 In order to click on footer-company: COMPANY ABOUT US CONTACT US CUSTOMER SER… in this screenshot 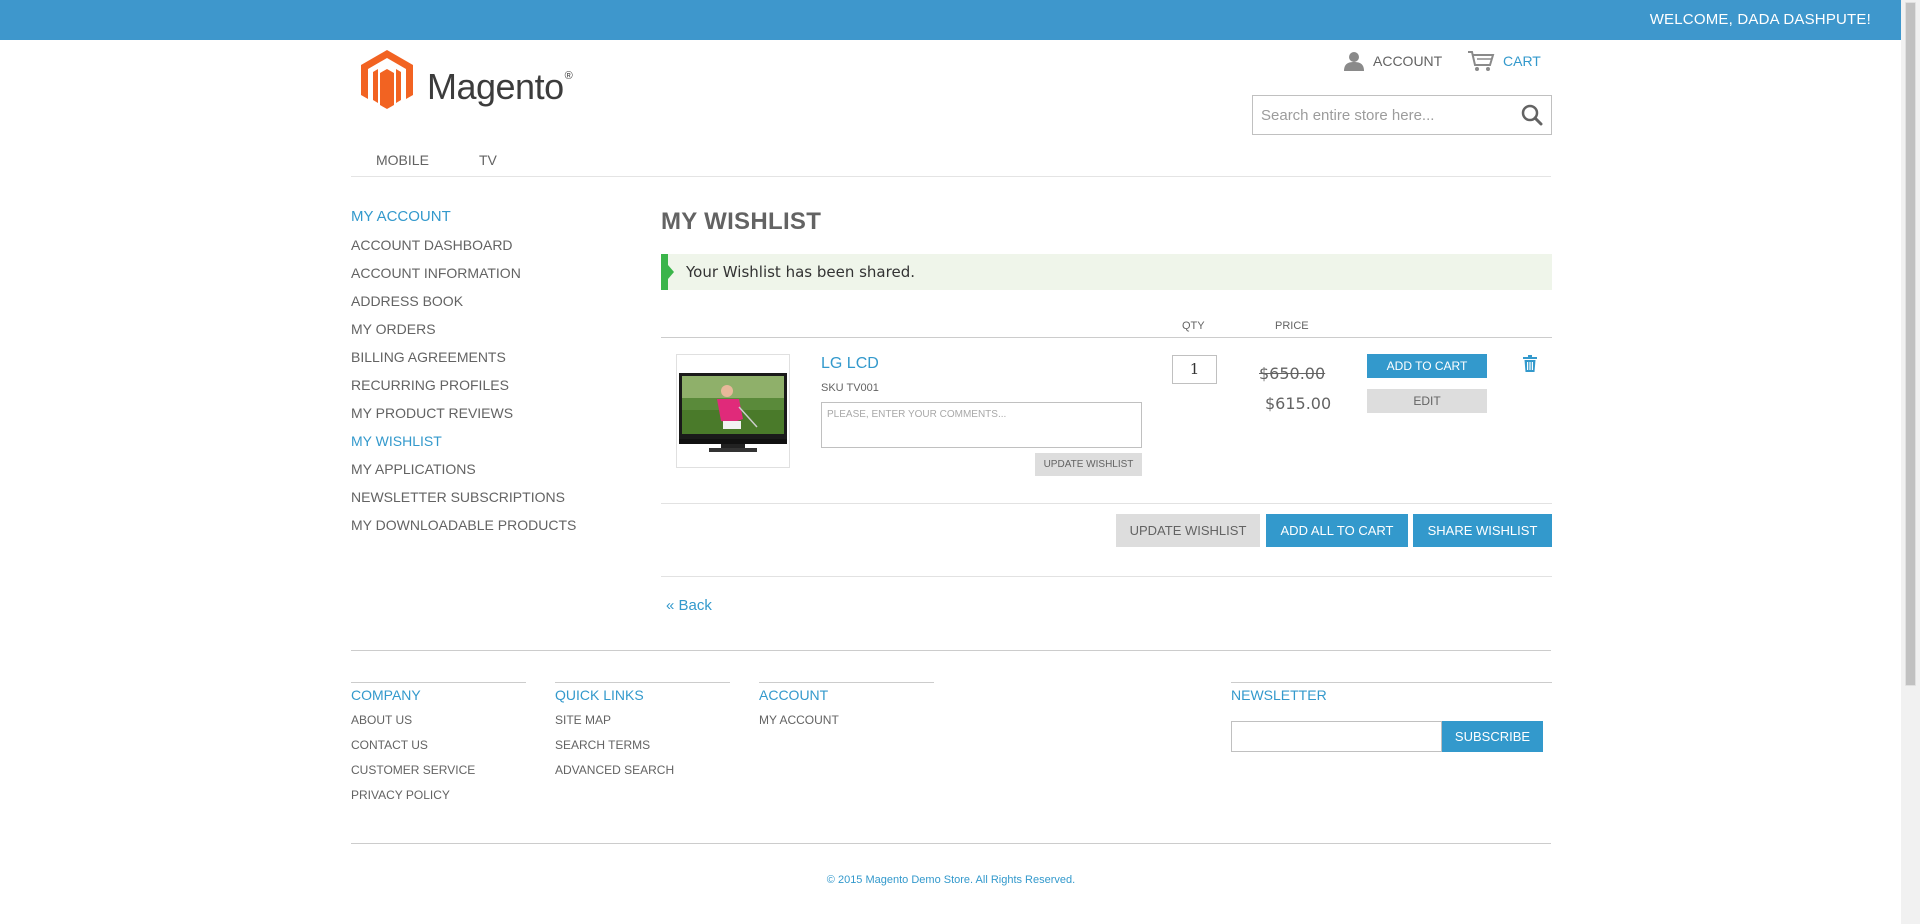, I will do `click(438, 747)`.